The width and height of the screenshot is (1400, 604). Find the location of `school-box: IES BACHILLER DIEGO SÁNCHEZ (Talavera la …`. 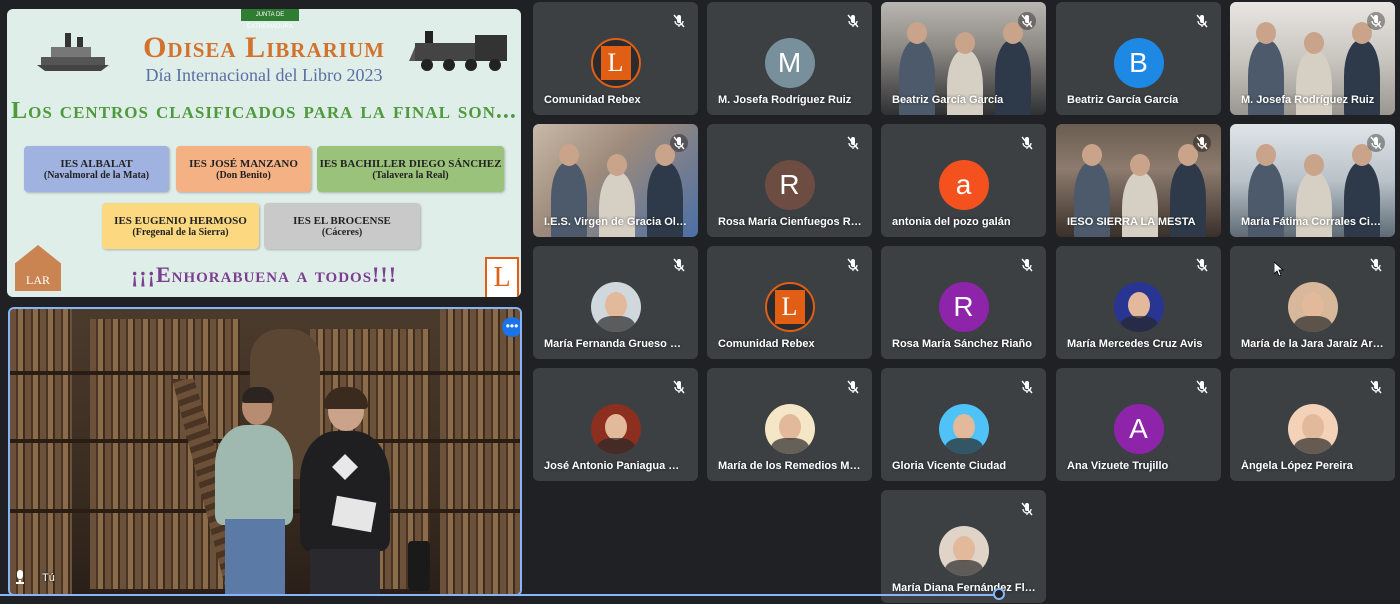

school-box: IES BACHILLER DIEGO SÁNCHEZ (Talavera la … is located at coordinates (410, 169).